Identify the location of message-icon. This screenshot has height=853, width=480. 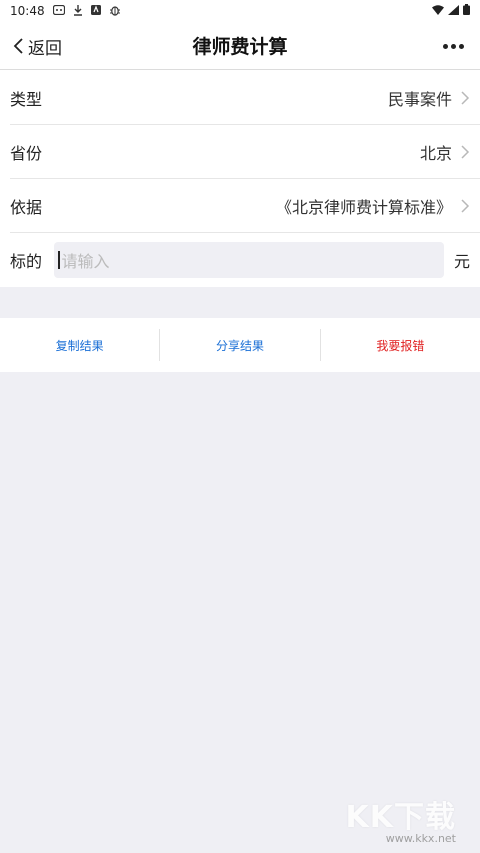
(58, 10).